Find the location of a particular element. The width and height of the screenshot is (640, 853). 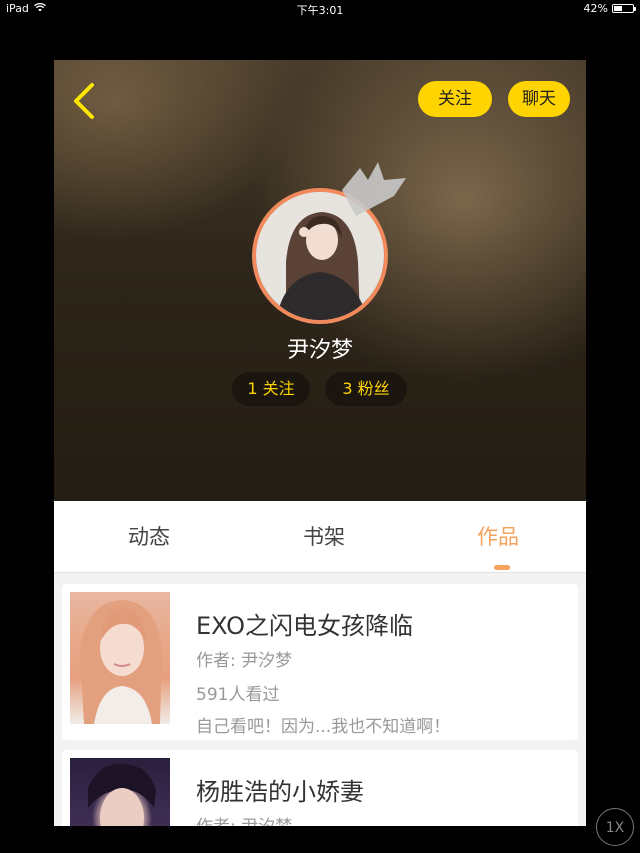

tab-works: 作品 is located at coordinates (498, 537).